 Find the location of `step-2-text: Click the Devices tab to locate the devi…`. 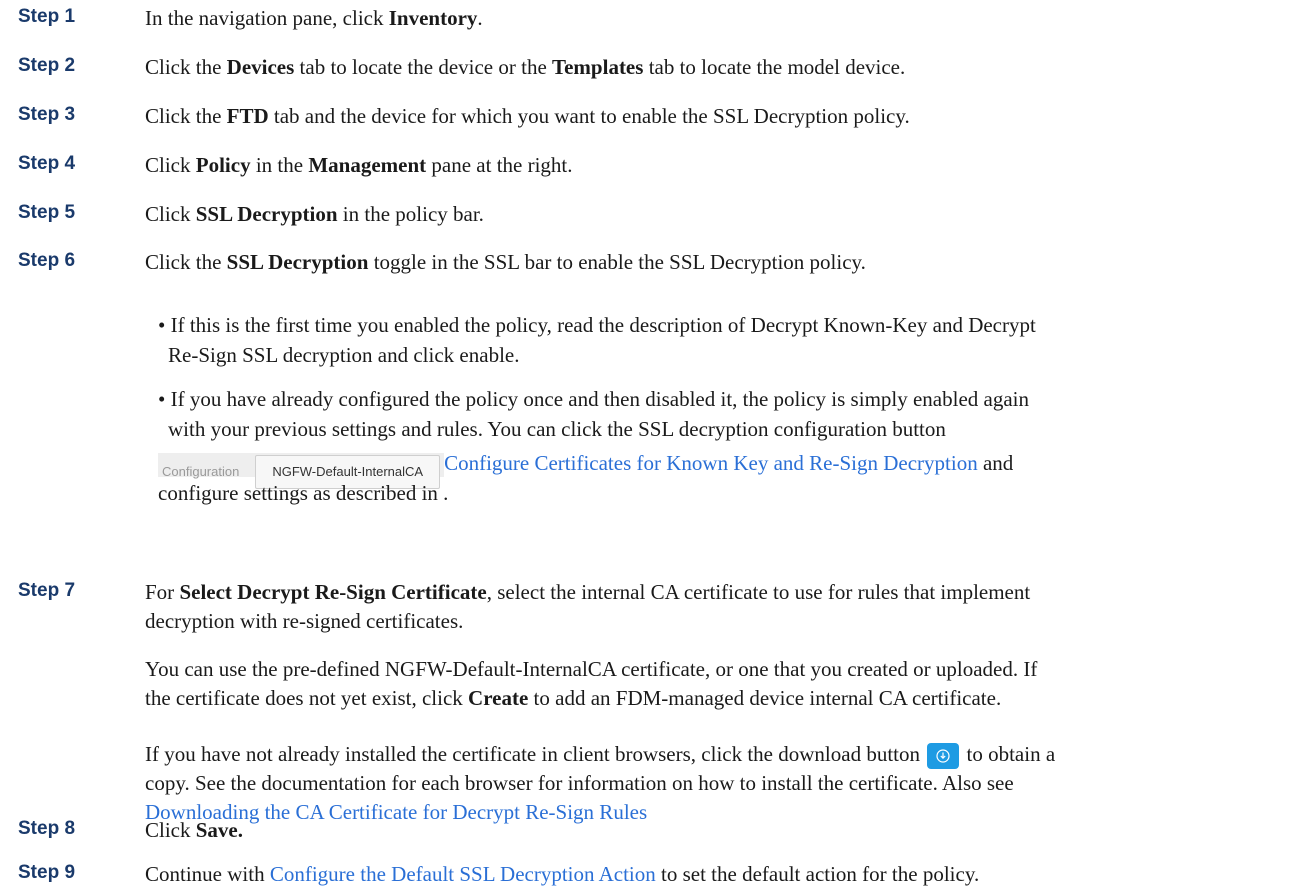

step-2-text: Click the Devices tab to locate the devi… is located at coordinates (525, 67).